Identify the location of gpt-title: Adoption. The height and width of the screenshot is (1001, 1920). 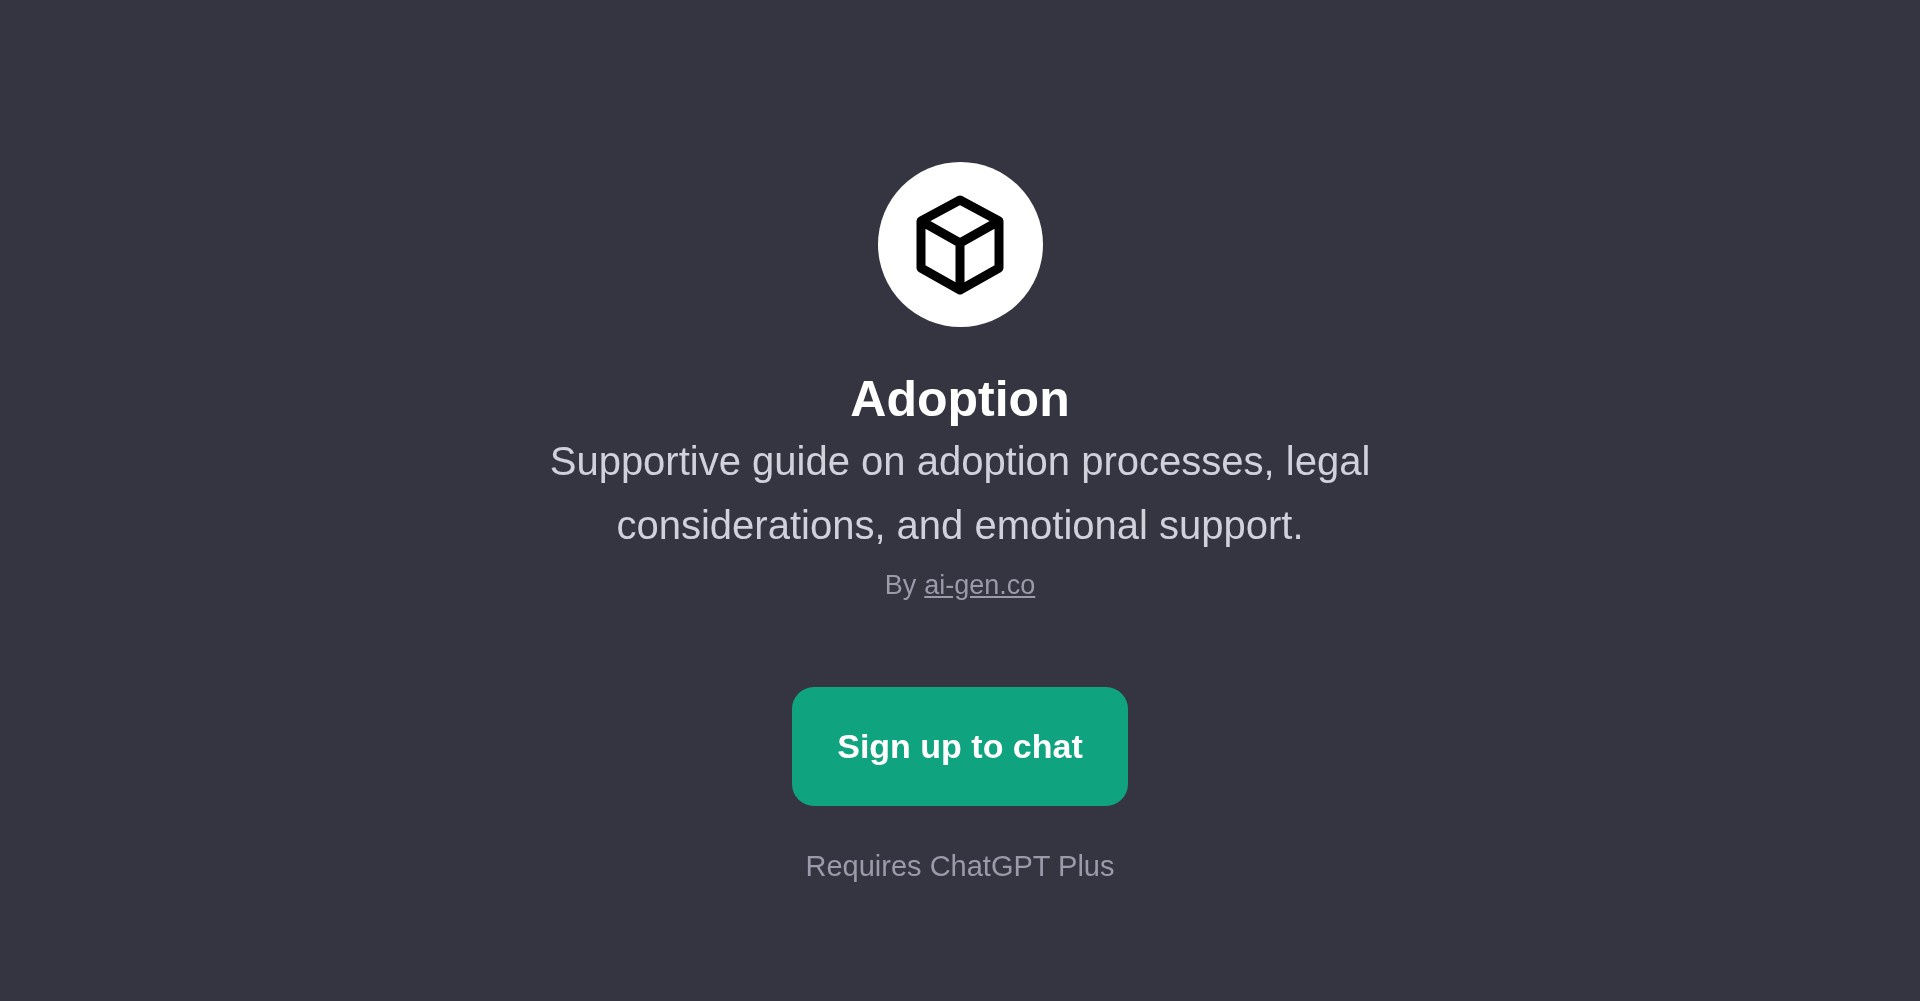
(960, 399).